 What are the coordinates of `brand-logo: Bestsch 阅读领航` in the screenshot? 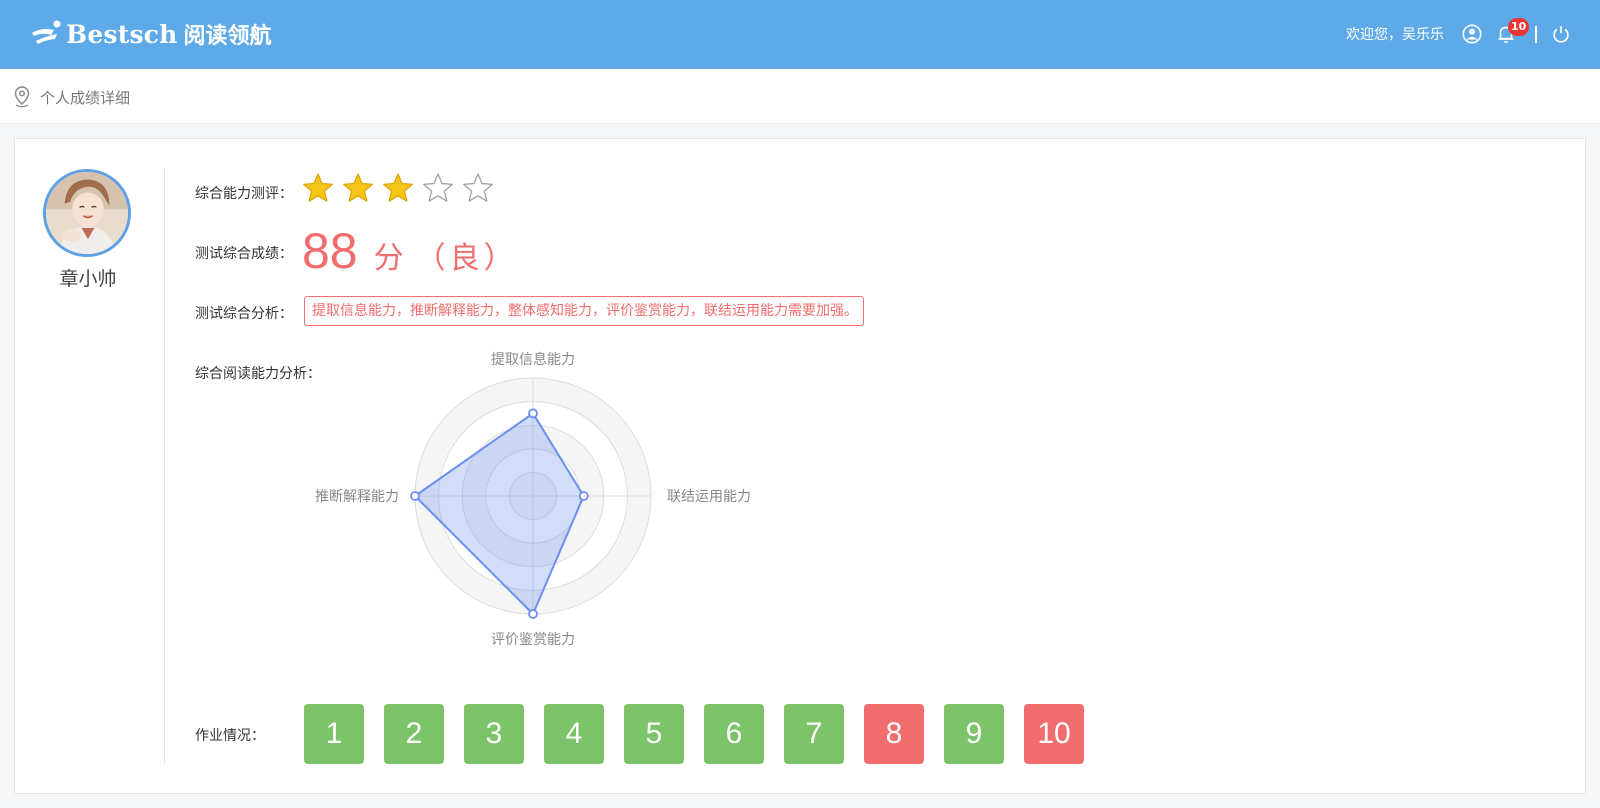 It's located at (151, 34).